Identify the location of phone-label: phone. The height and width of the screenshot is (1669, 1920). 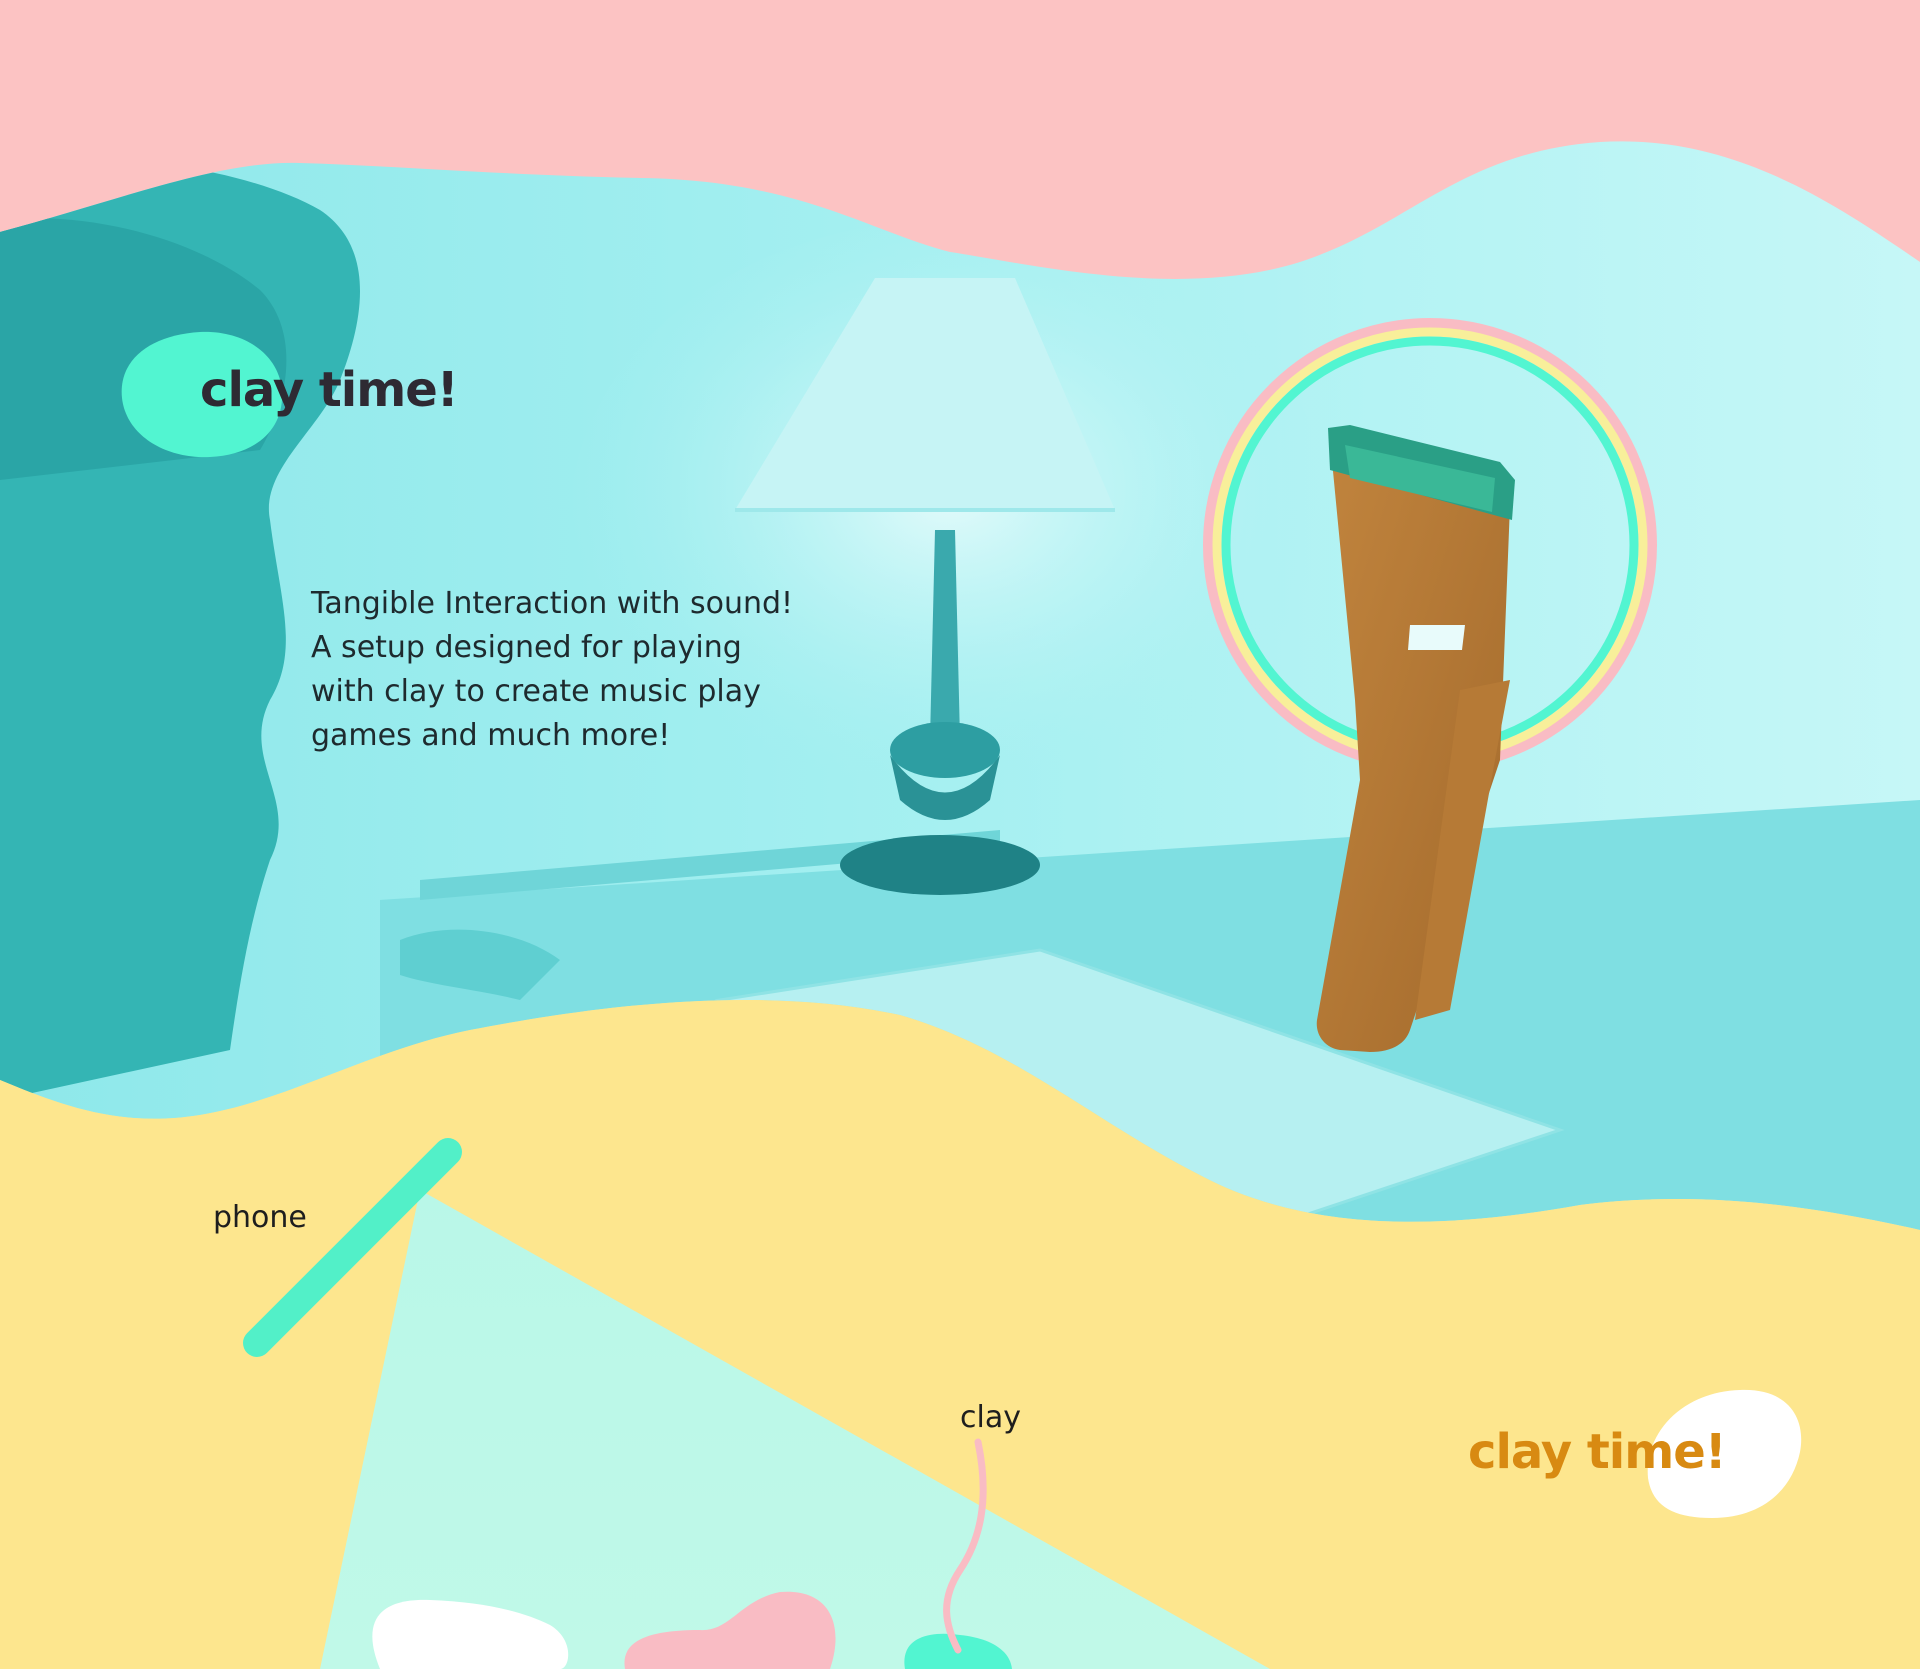
(260, 1217).